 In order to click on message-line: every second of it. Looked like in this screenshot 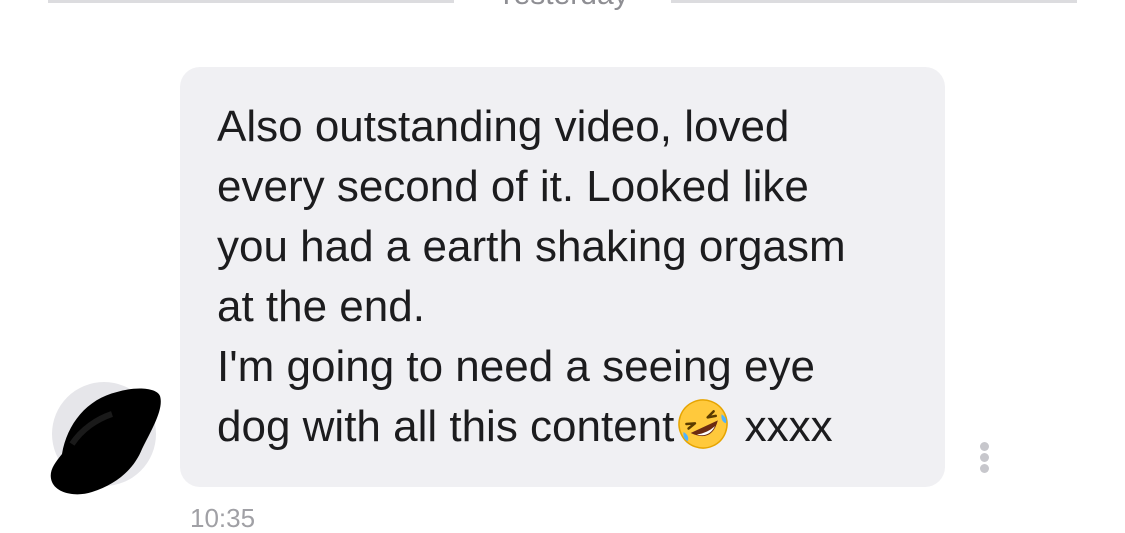, I will do `click(513, 186)`.